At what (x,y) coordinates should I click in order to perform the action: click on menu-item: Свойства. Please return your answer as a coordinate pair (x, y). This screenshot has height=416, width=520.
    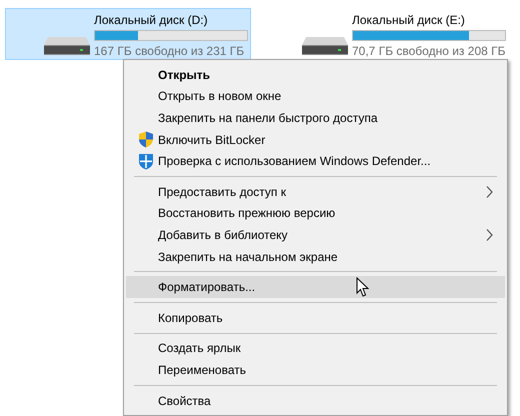
    Looking at the image, I should click on (315, 401).